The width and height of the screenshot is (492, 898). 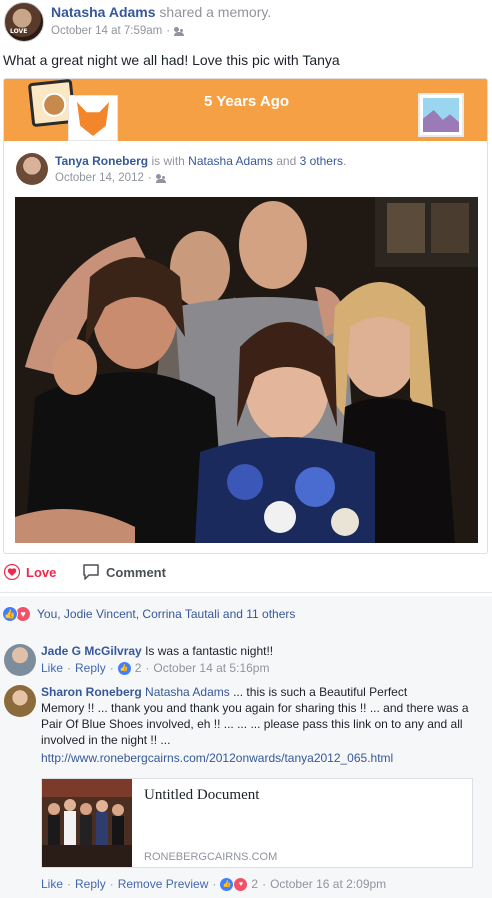 What do you see at coordinates (91, 572) in the screenshot?
I see `speech-bubble-icon` at bounding box center [91, 572].